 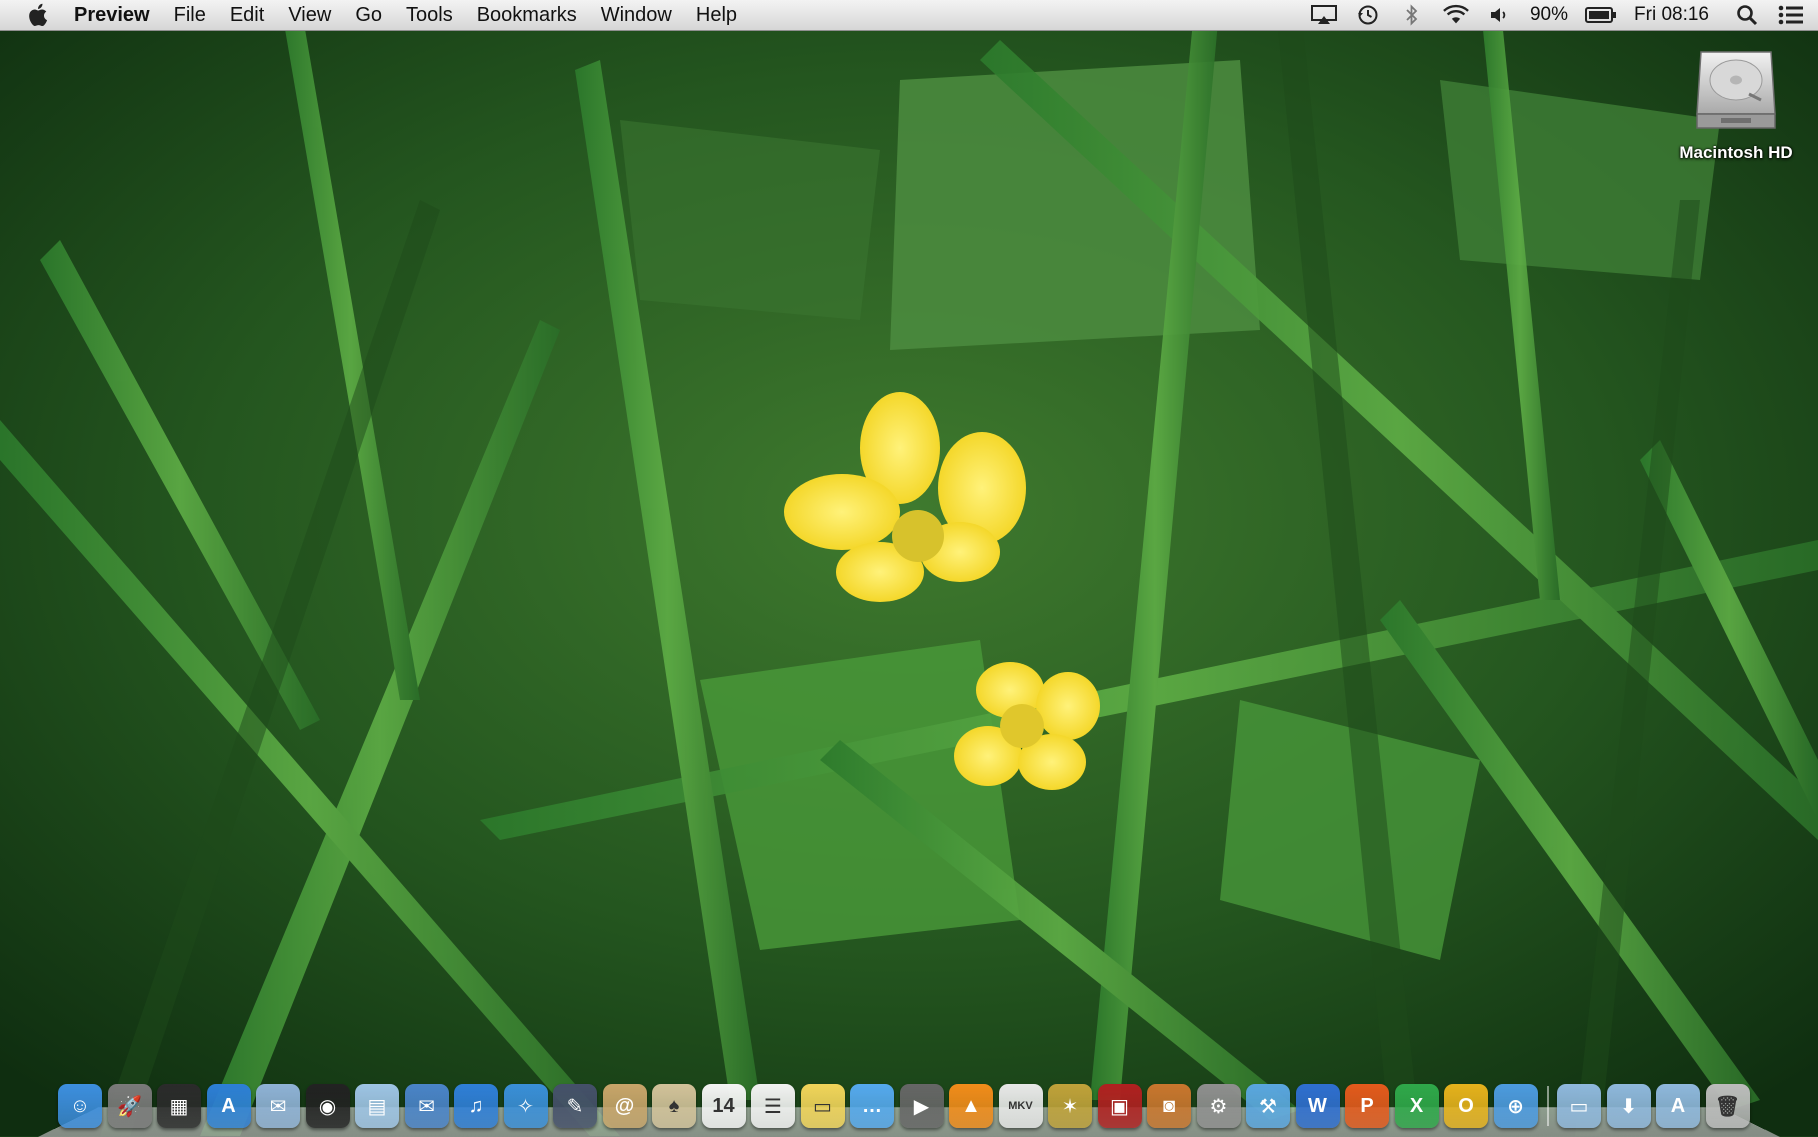 What do you see at coordinates (1579, 1106) in the screenshot?
I see `dock-documents-stack-icon: ▭` at bounding box center [1579, 1106].